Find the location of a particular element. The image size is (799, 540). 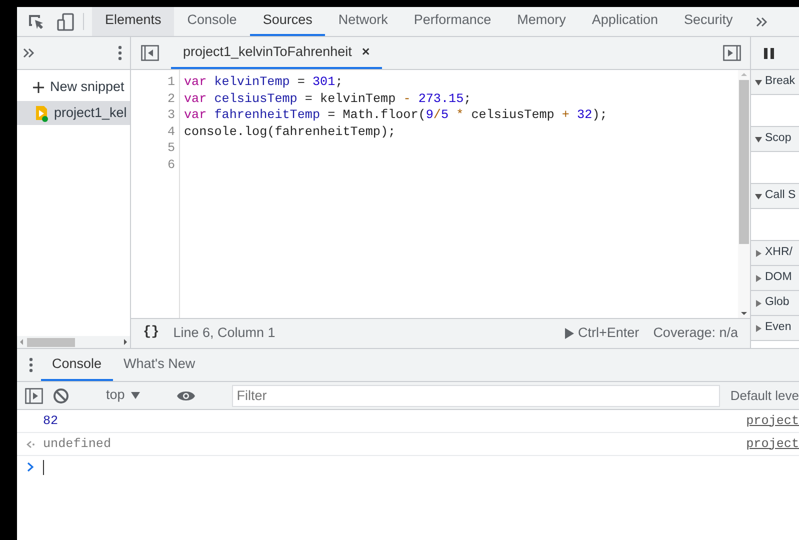

line-number: 2 is located at coordinates (170, 98).